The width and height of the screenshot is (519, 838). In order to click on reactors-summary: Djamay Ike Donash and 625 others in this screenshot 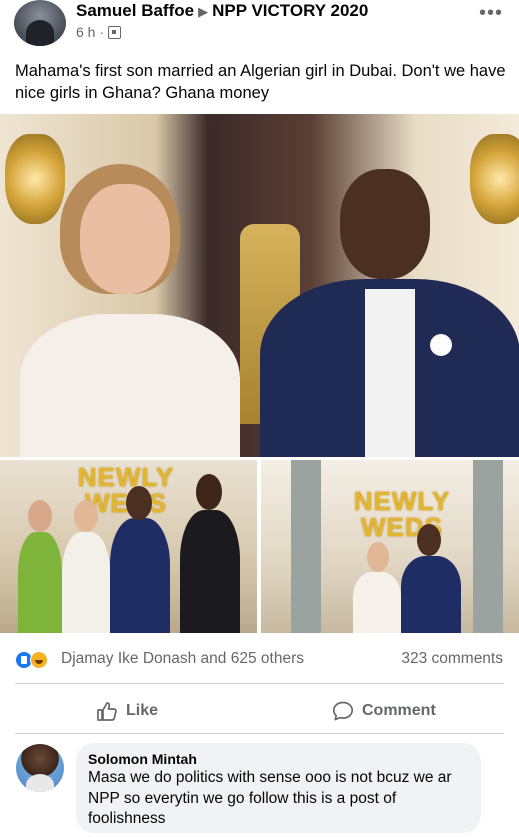, I will do `click(182, 659)`.